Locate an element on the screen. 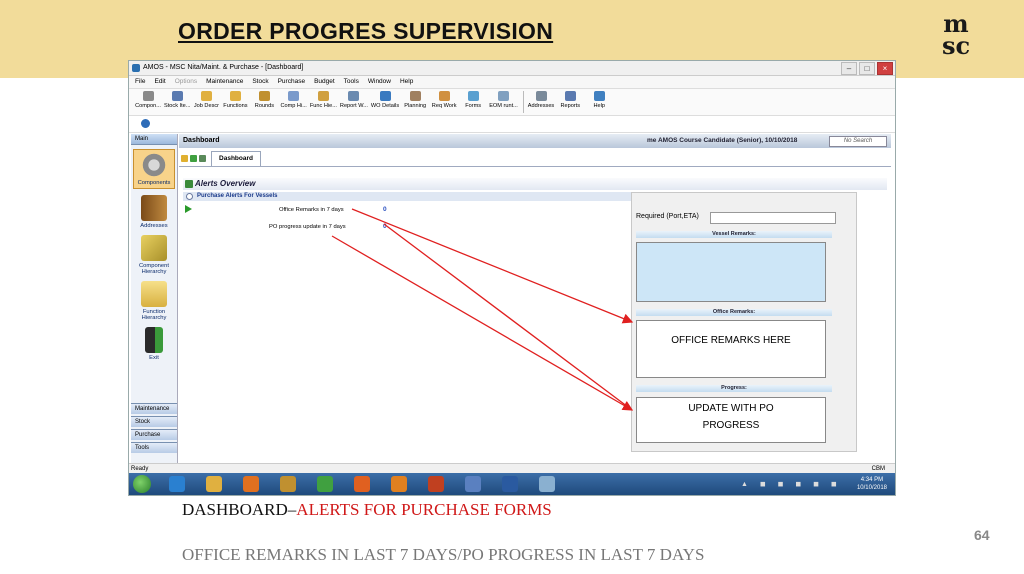 The height and width of the screenshot is (574, 1024). minimize-button: – is located at coordinates (849, 68).